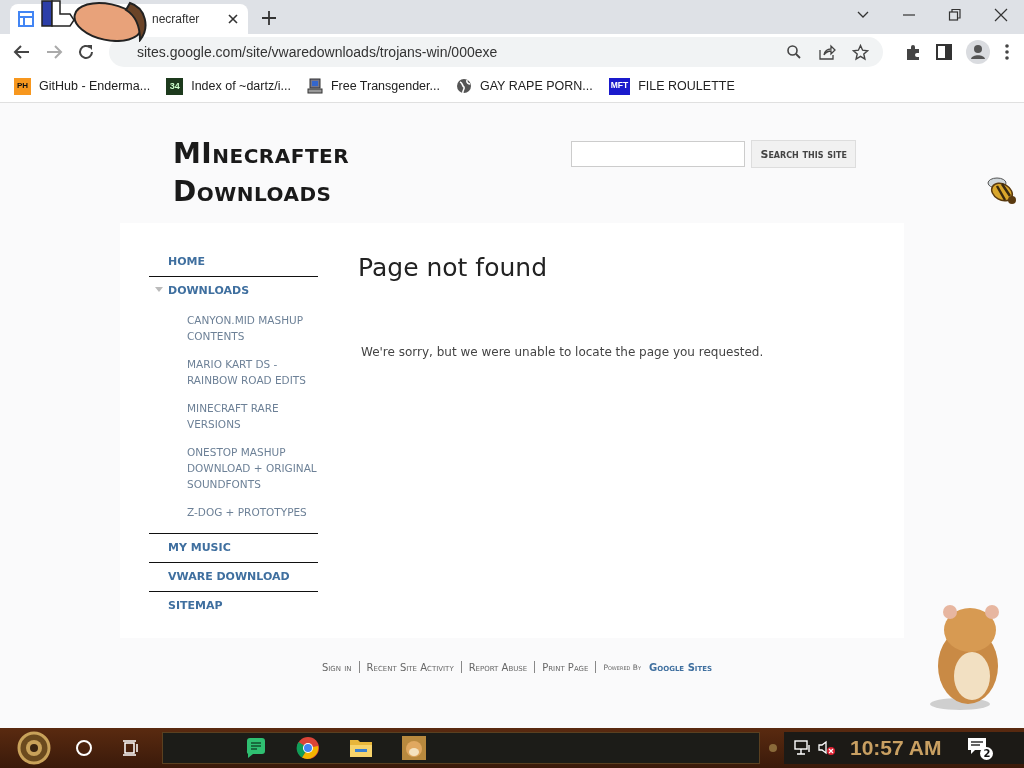 The image size is (1024, 768). Describe the element at coordinates (944, 52) in the screenshot. I see `side-panel-icon` at that location.